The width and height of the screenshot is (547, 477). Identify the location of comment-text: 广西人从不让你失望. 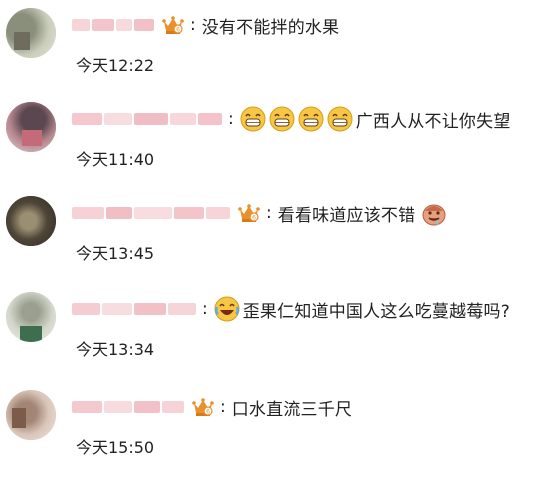
(433, 121).